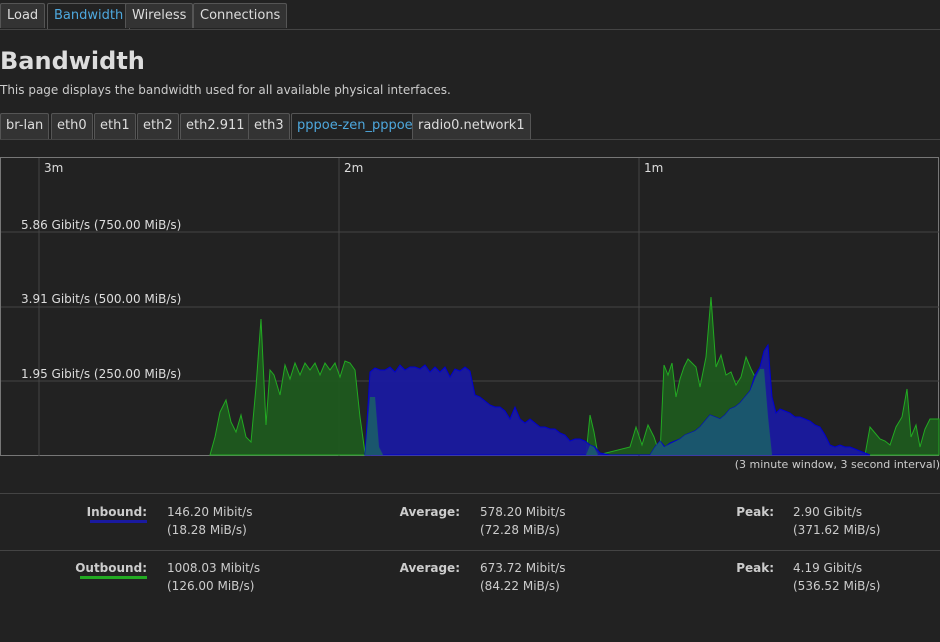 This screenshot has height=642, width=940. I want to click on outbound-peak-bytes: (536.52 MiB/s), so click(837, 586).